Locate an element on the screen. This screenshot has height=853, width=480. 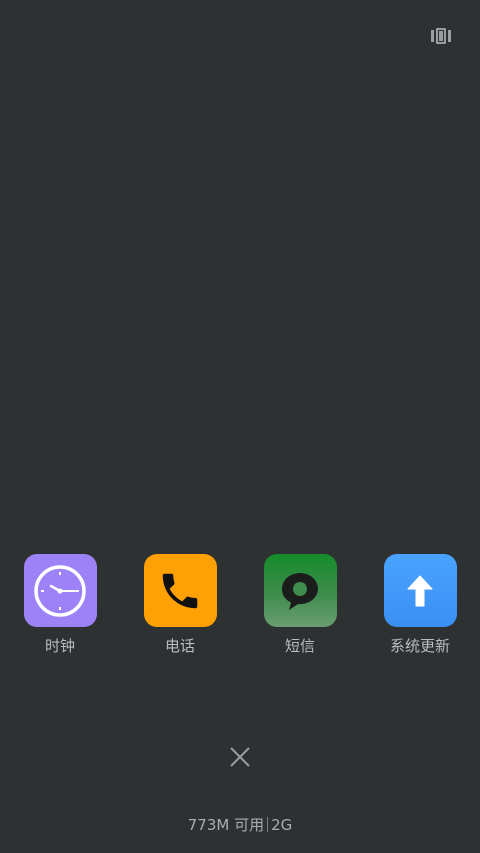
close-all-button is located at coordinates (240, 759).